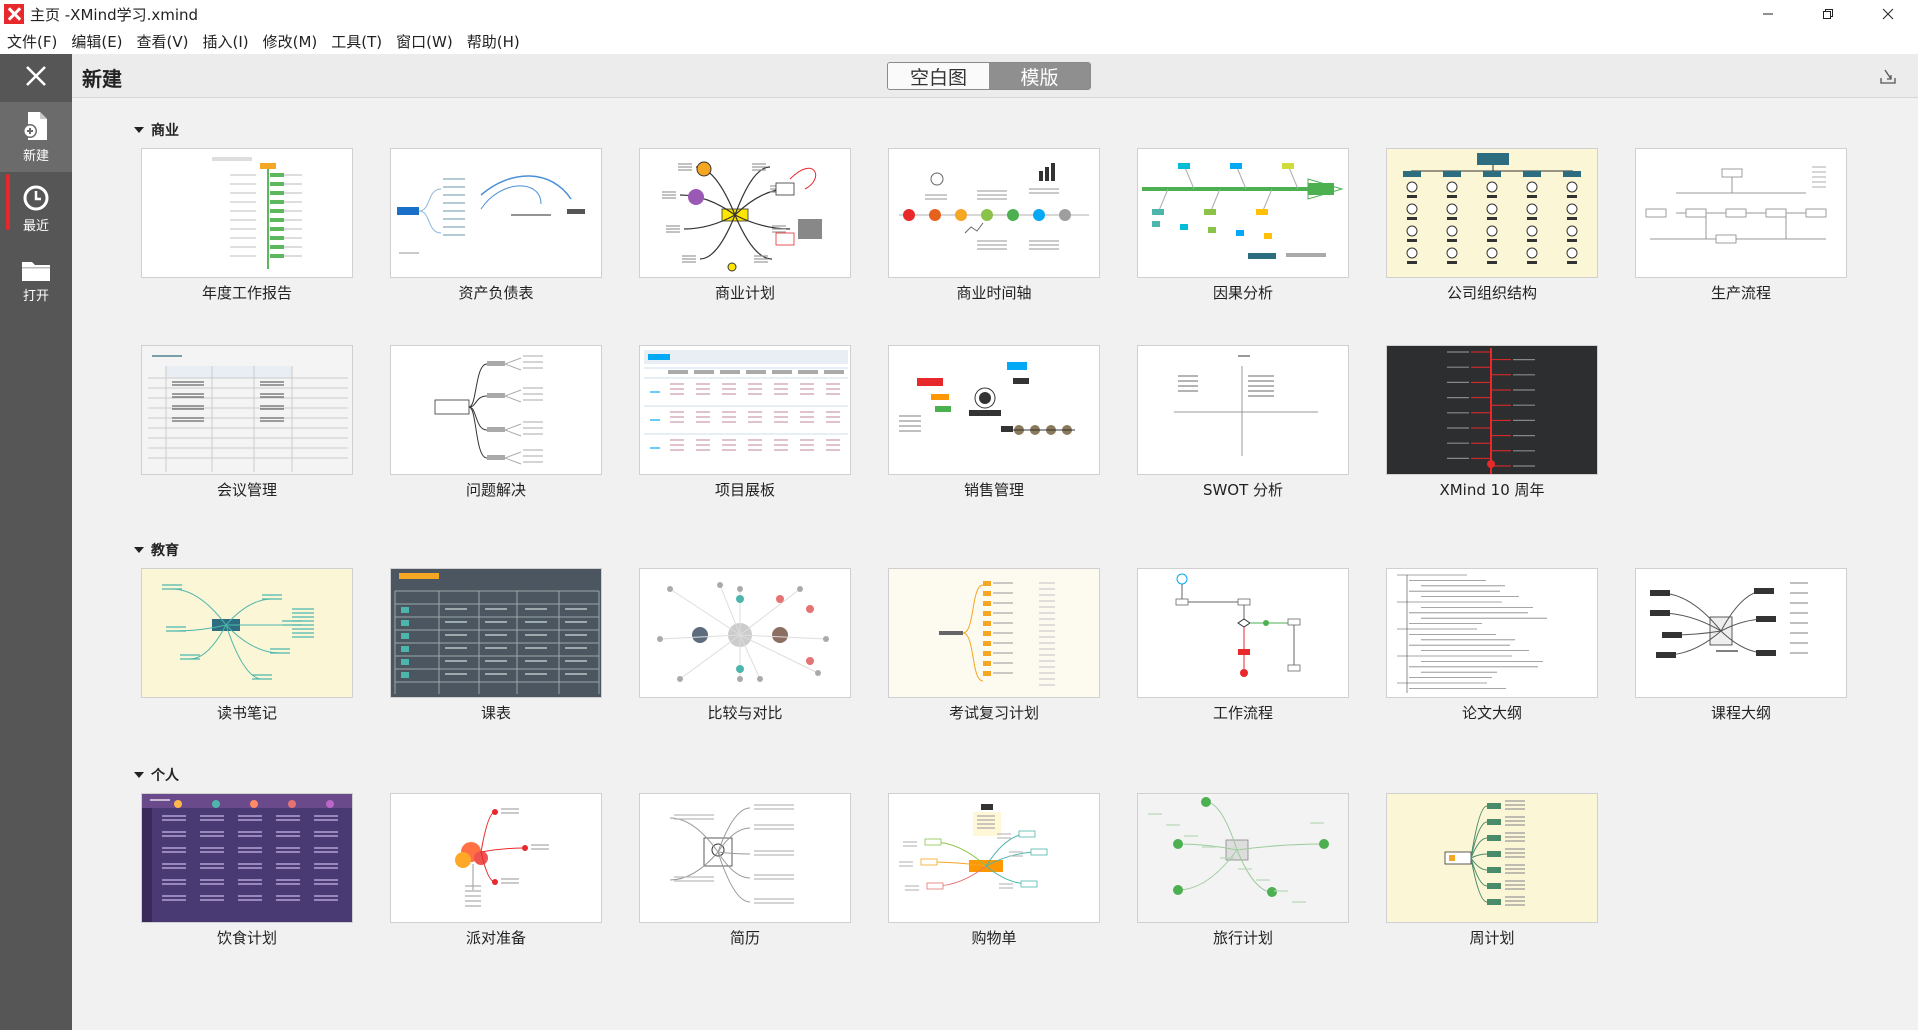 Image resolution: width=1918 pixels, height=1030 pixels. What do you see at coordinates (1740, 713) in the screenshot?
I see `template-label: 课程大纲` at bounding box center [1740, 713].